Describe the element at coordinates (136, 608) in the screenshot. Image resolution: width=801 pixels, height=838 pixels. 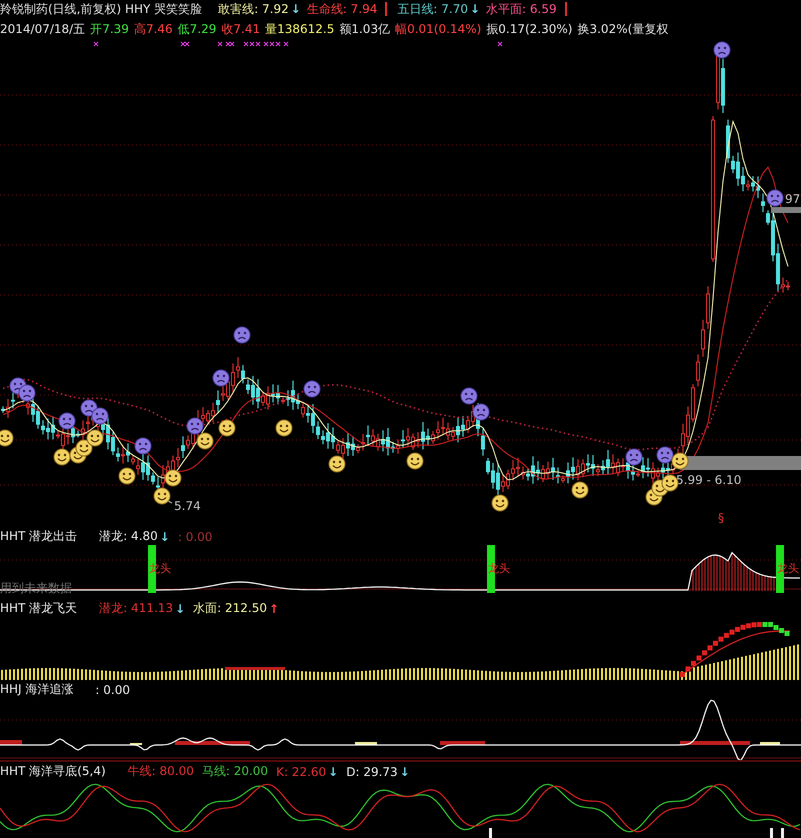
I see `indicator-value: 潜龙: 411.13` at that location.